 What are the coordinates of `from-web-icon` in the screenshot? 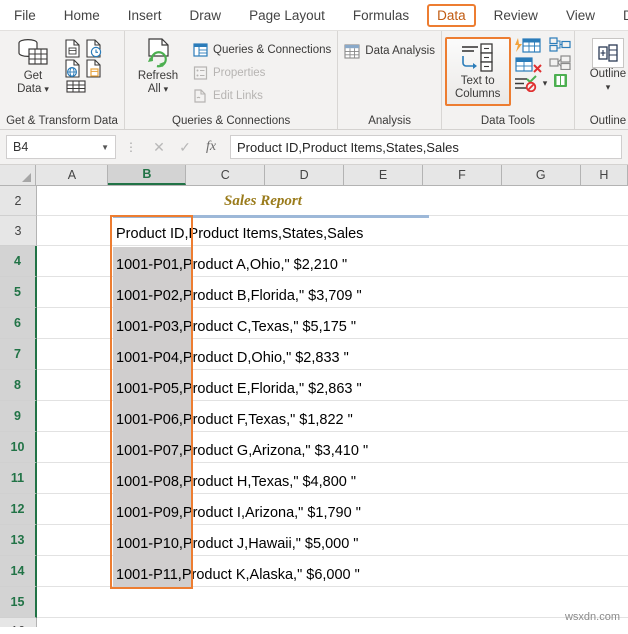 It's located at (72, 68).